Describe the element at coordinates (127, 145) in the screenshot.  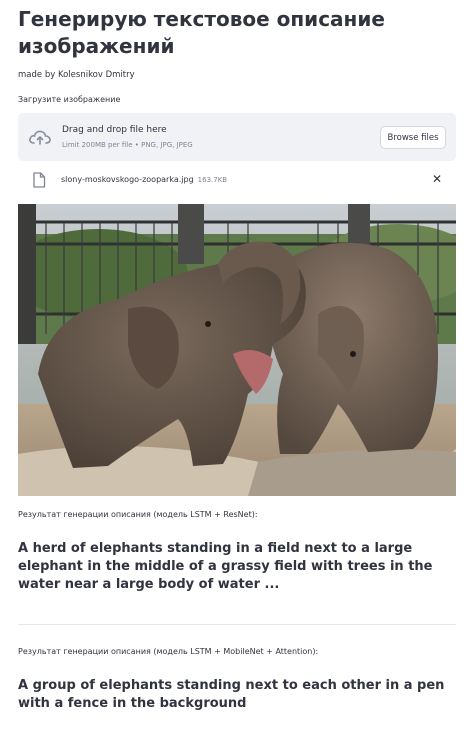
I see `dropzone-limit: Limit 200MB per file • PNG, JPG, JPEG` at that location.